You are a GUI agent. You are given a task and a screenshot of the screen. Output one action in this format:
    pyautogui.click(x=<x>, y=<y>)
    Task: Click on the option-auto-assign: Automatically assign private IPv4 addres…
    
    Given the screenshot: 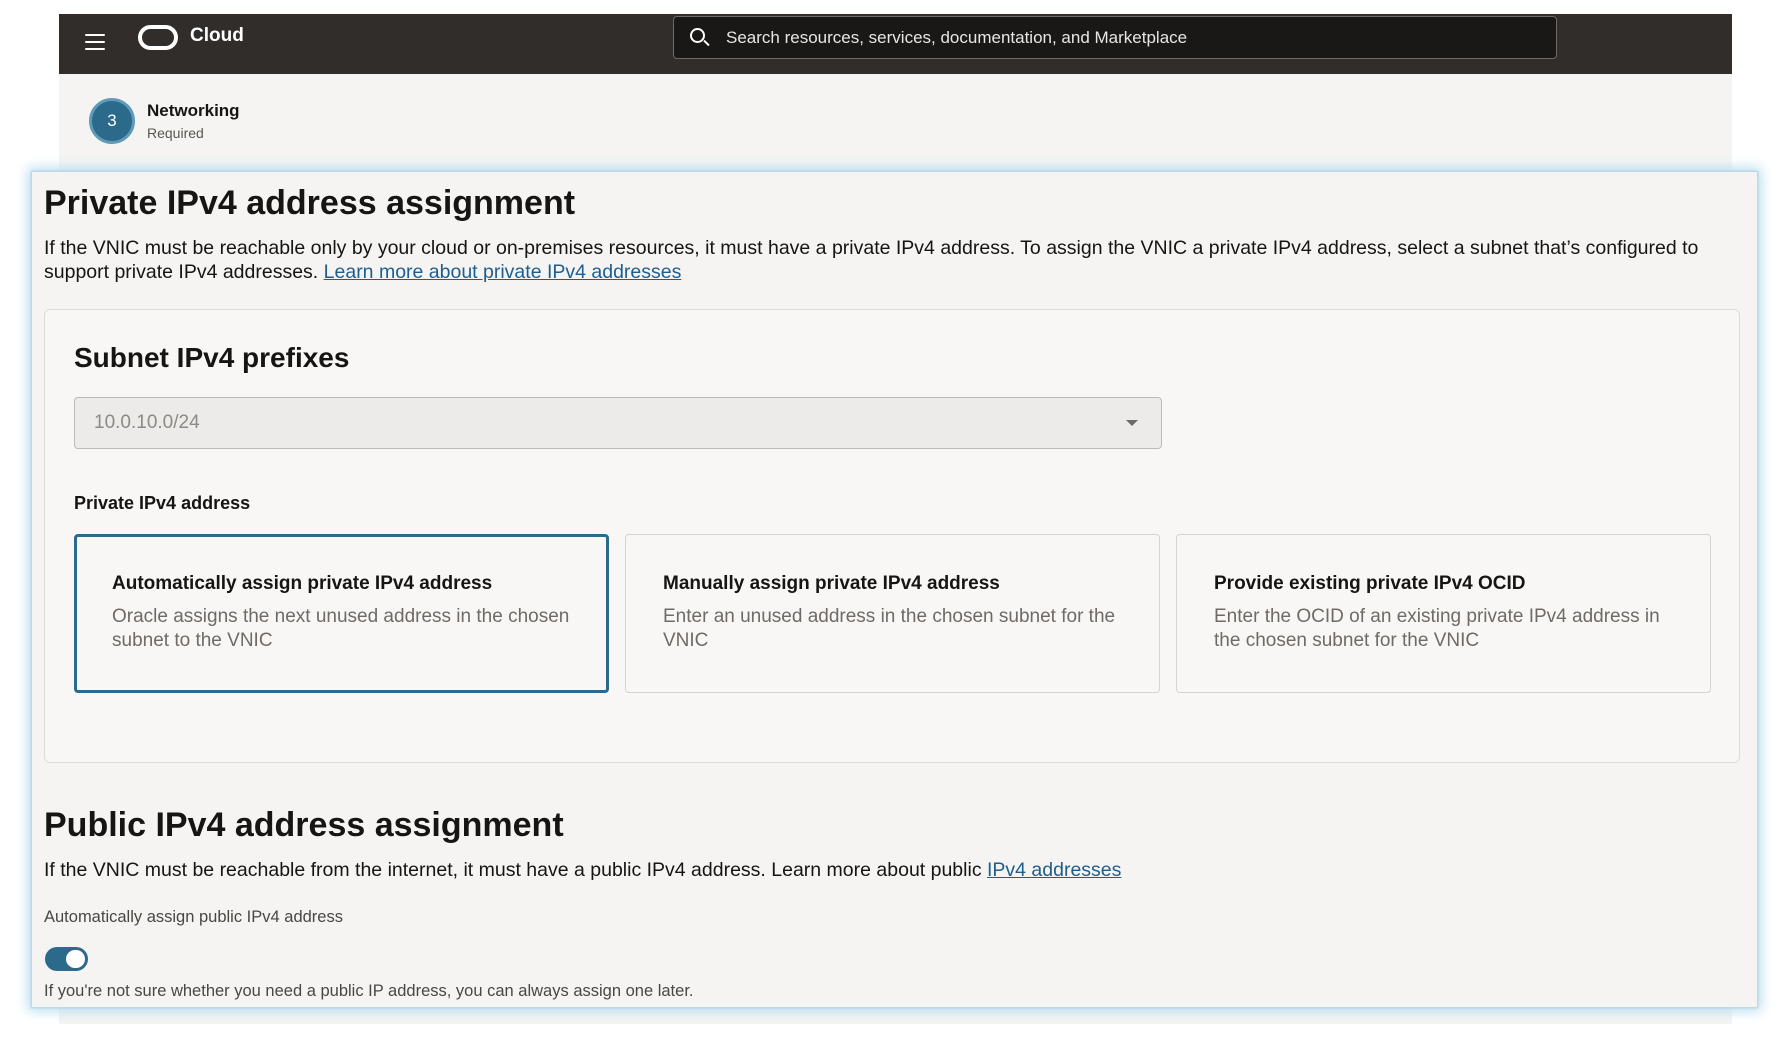 What is the action you would take?
    pyautogui.click(x=341, y=613)
    